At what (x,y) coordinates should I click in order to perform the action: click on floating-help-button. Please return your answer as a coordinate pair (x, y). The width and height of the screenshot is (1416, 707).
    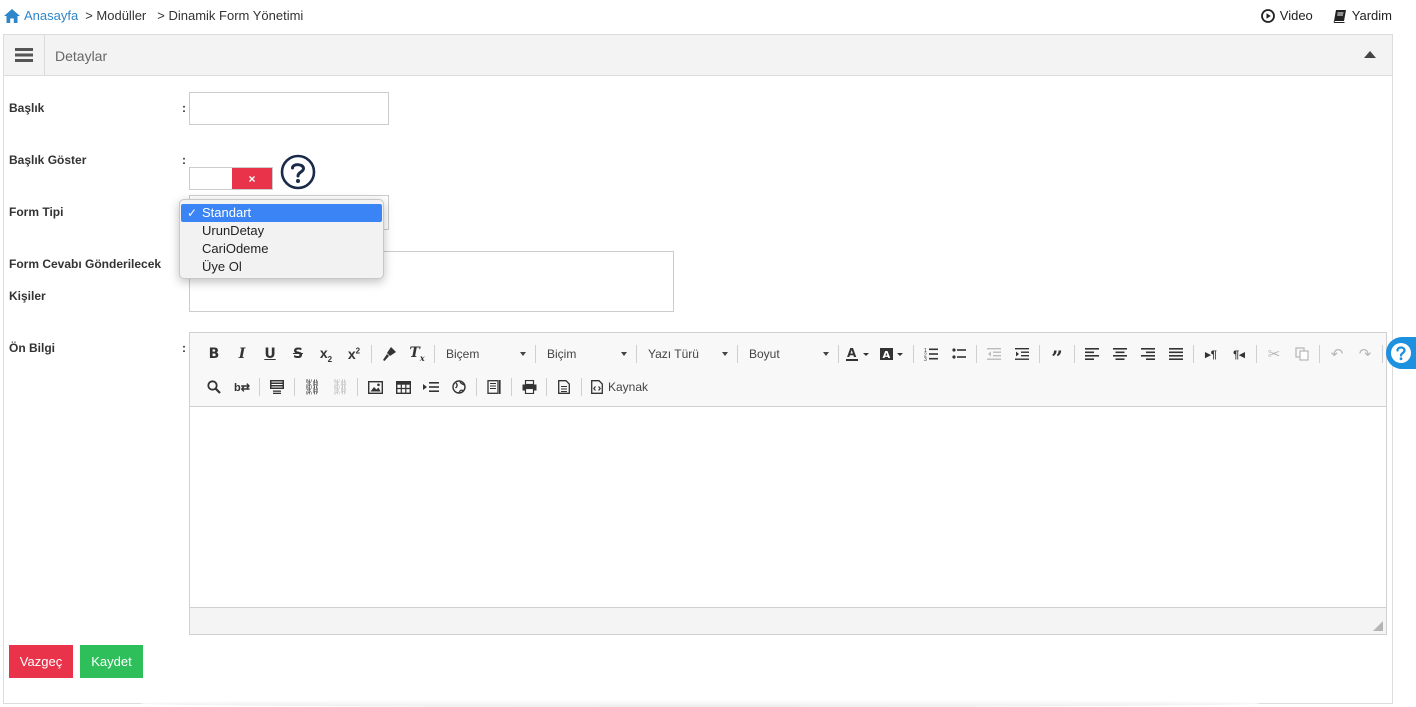
    Looking at the image, I should click on (1401, 353).